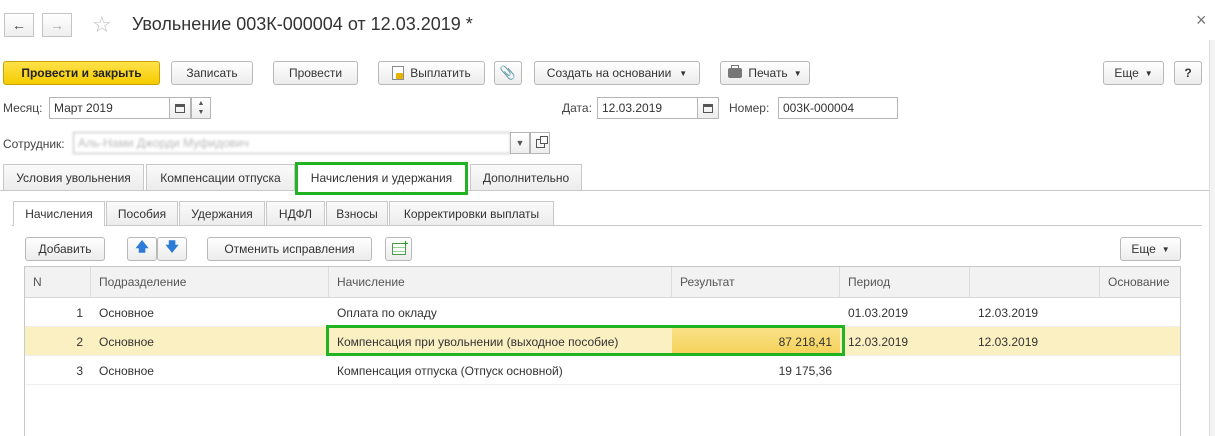 Image resolution: width=1215 pixels, height=436 pixels. I want to click on favorite-star-icon: ☆, so click(102, 25).